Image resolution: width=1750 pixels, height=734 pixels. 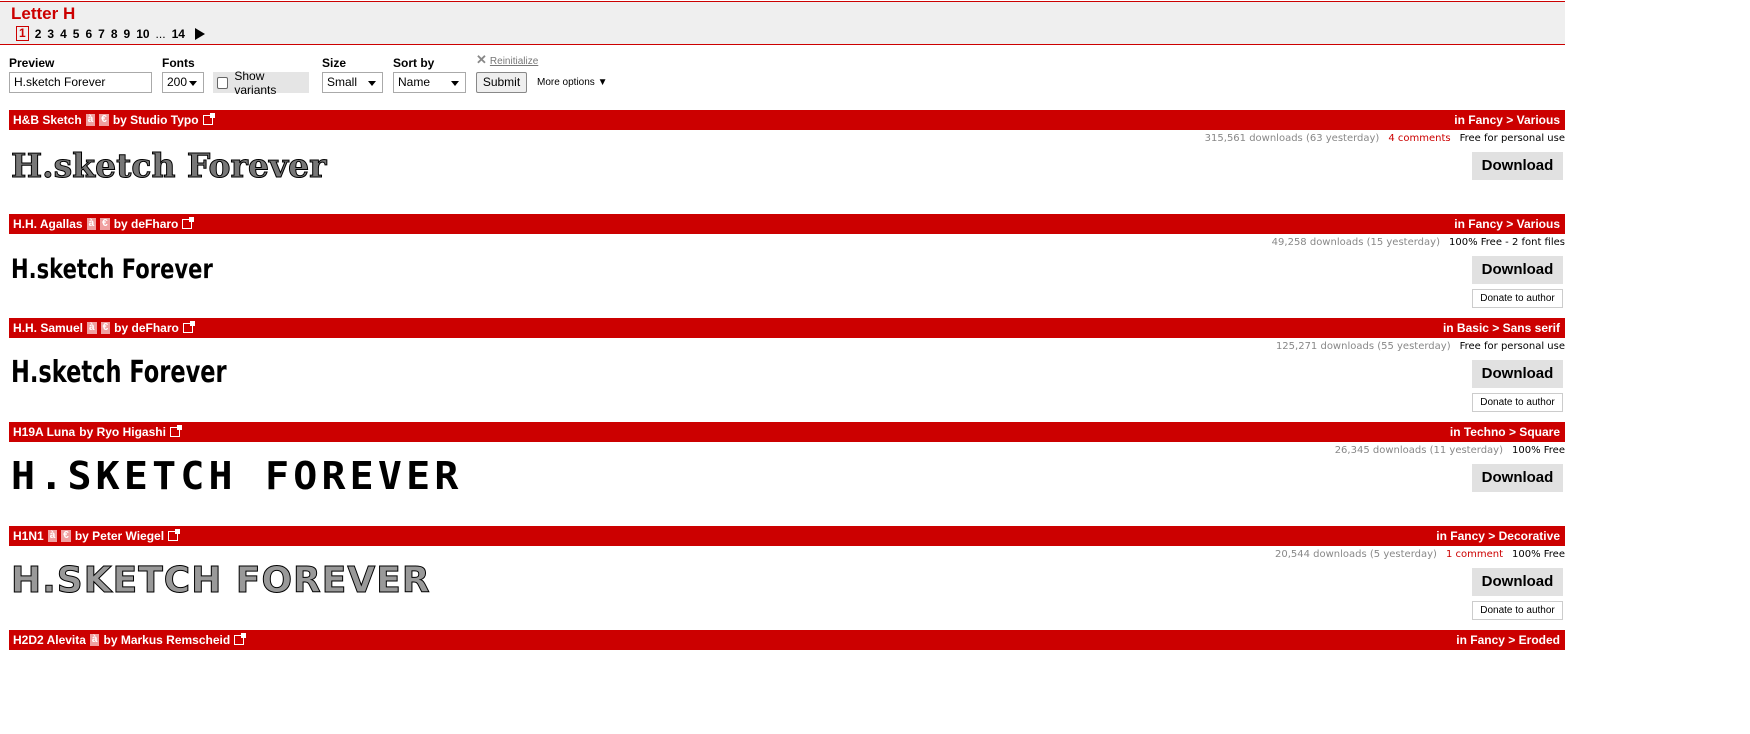 I want to click on page-link: 4, so click(x=63, y=34).